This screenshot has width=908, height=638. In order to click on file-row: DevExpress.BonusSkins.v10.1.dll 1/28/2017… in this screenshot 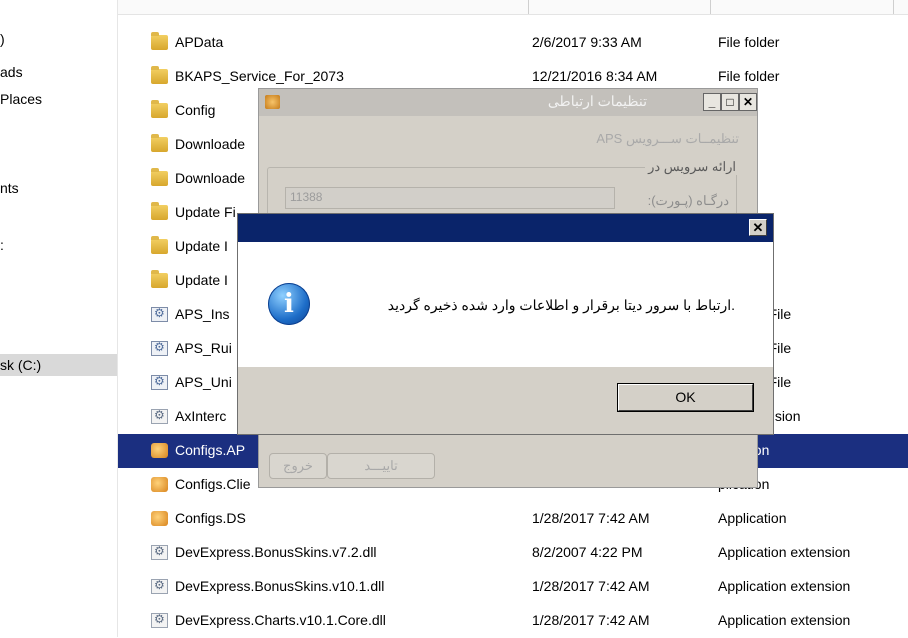, I will do `click(513, 587)`.